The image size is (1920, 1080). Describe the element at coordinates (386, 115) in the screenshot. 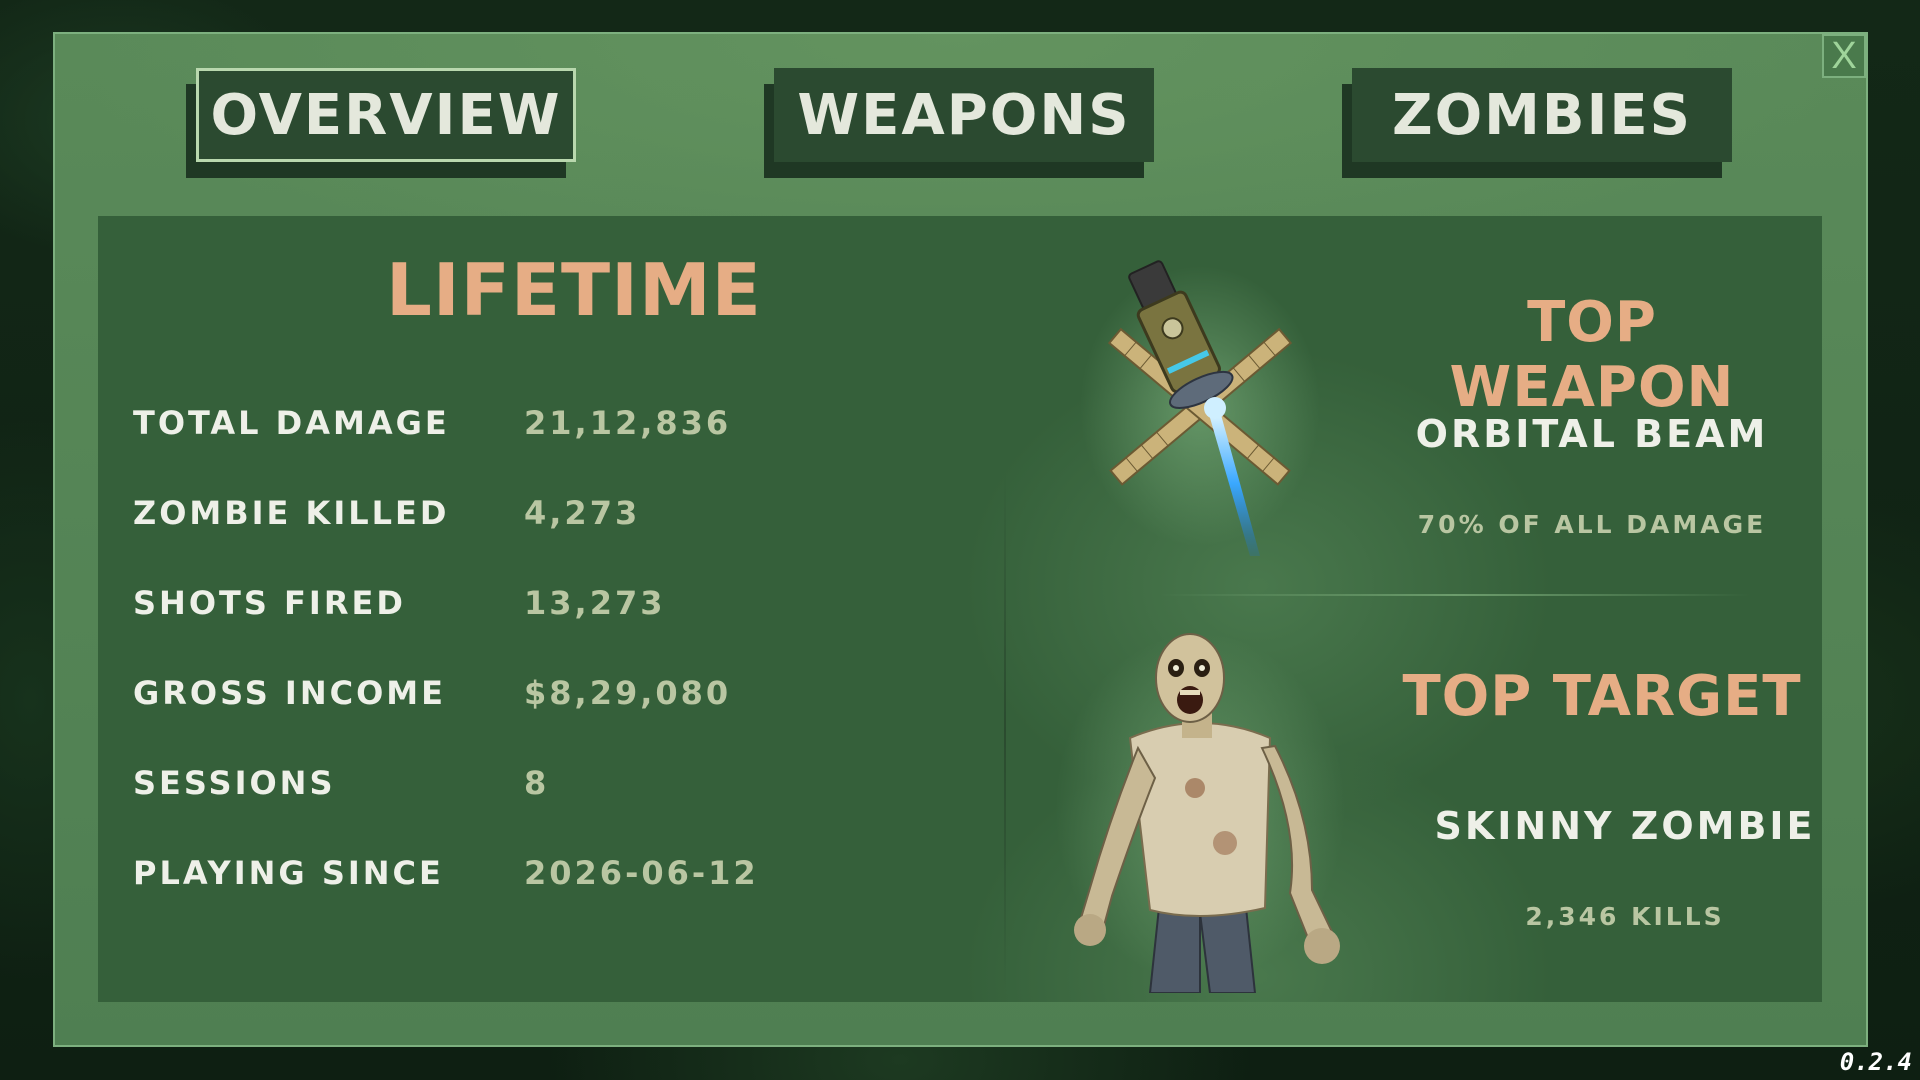

I see `tab-overview: OVERVIEW` at that location.